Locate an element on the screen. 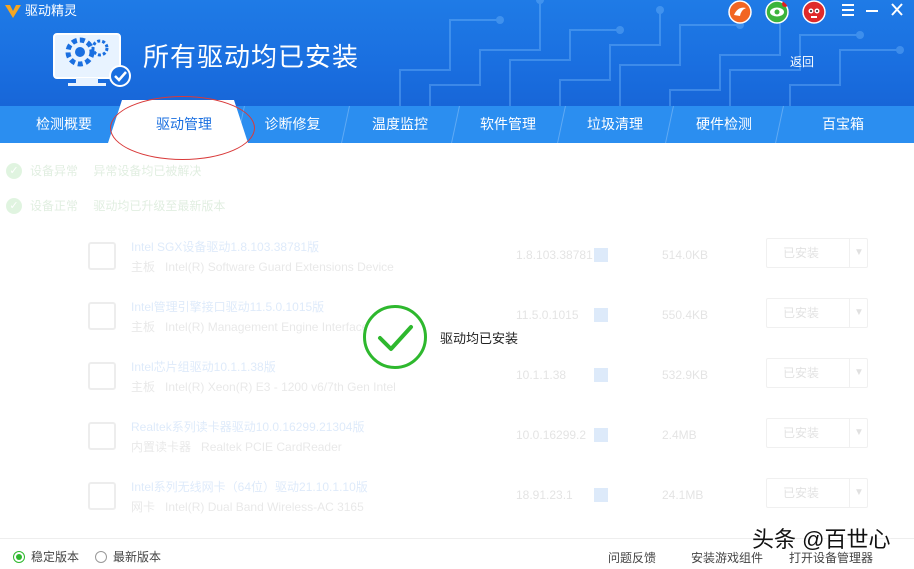  tab-label: 软件管理 is located at coordinates (508, 124).